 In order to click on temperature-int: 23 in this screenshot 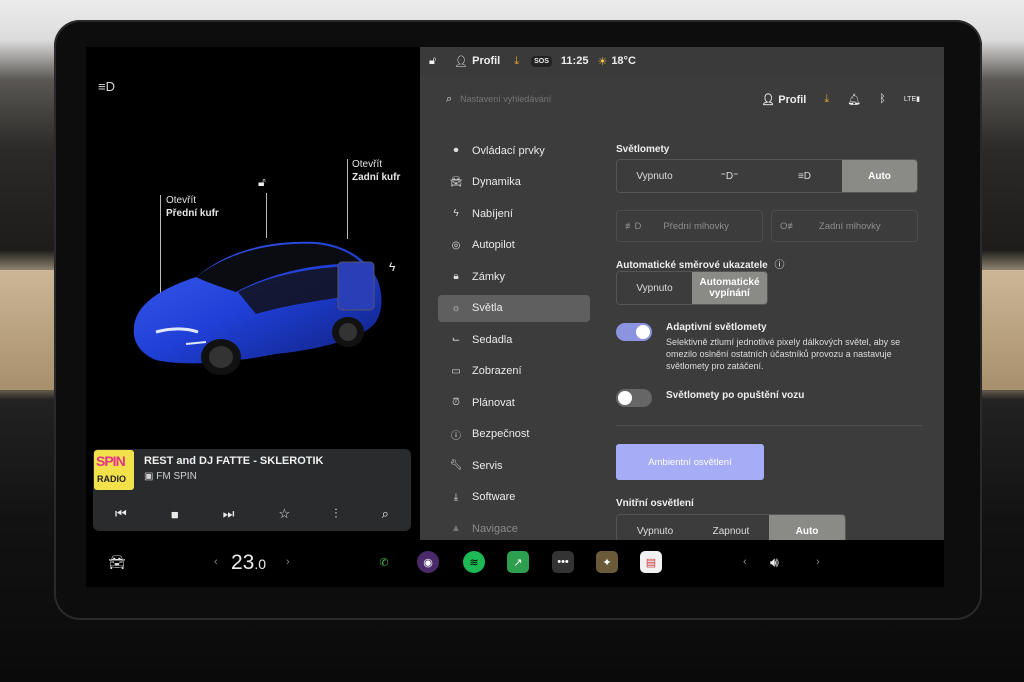, I will do `click(243, 562)`.